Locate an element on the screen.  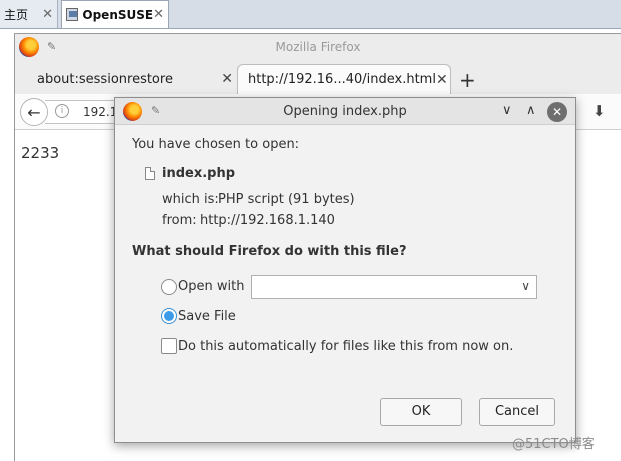
file-icon is located at coordinates (150, 173).